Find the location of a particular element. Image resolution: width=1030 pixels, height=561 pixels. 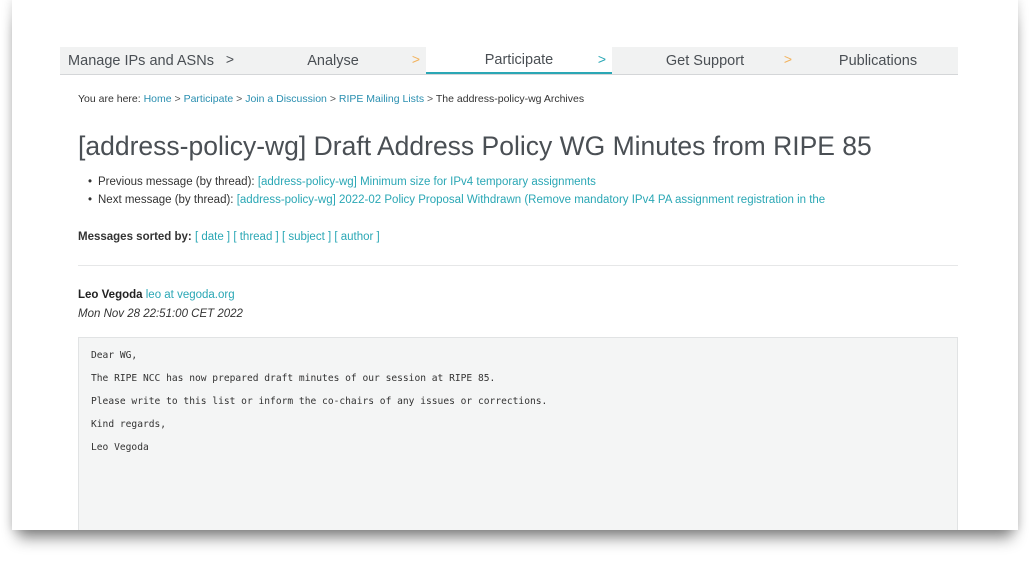

author-name: Leo Vegoda is located at coordinates (110, 295).